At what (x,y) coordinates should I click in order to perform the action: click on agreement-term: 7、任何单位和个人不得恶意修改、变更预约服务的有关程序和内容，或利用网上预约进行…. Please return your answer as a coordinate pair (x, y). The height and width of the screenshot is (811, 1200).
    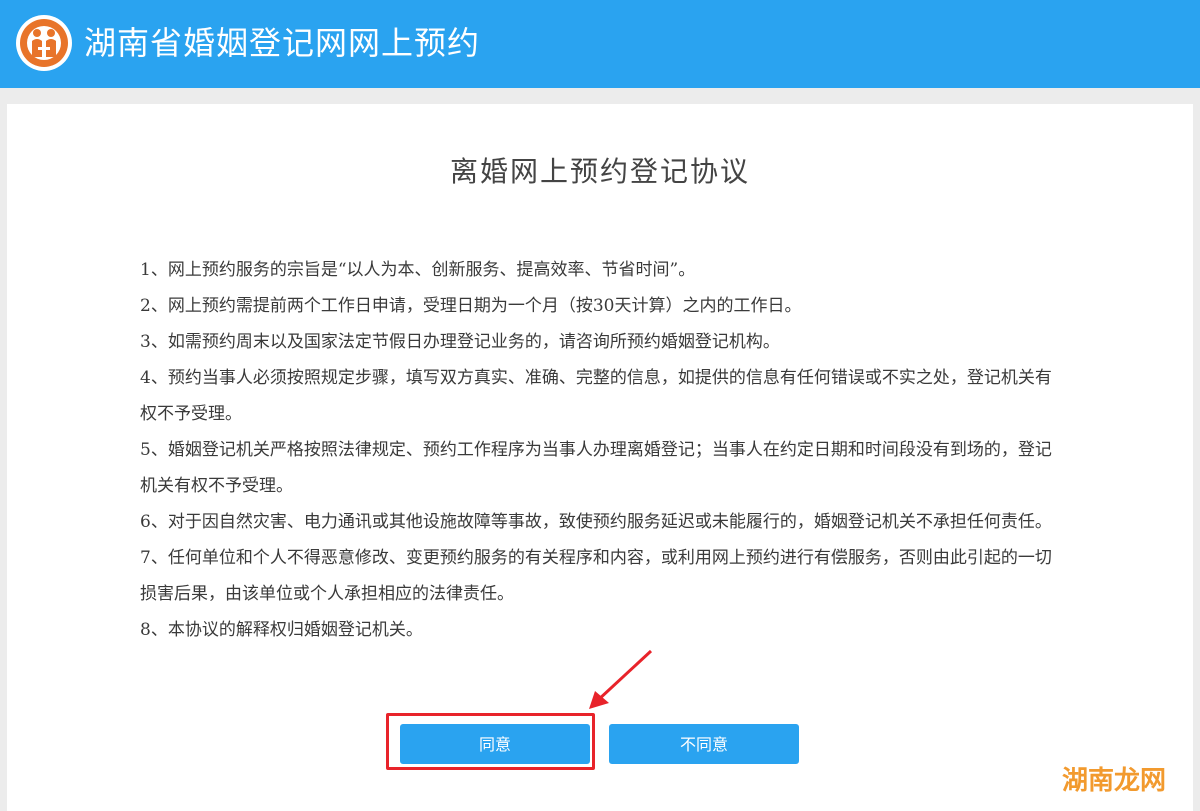
    Looking at the image, I should click on (596, 576).